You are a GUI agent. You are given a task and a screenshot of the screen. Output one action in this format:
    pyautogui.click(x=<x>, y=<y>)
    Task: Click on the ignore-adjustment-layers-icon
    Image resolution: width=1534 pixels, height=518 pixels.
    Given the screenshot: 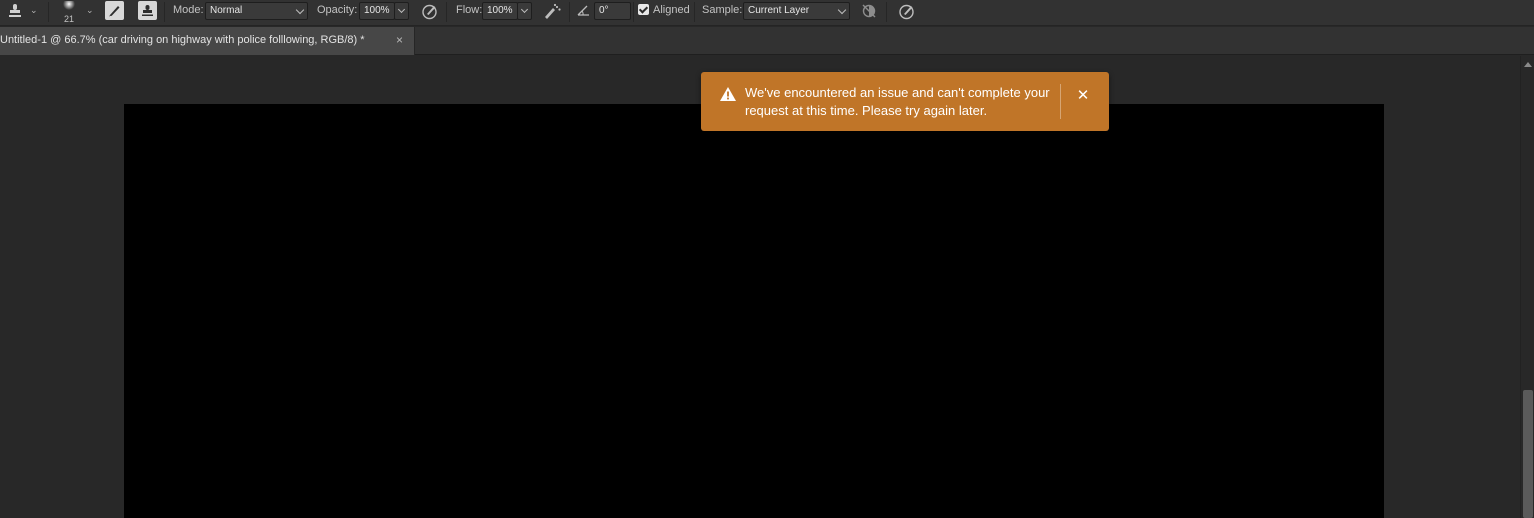 What is the action you would take?
    pyautogui.click(x=869, y=11)
    